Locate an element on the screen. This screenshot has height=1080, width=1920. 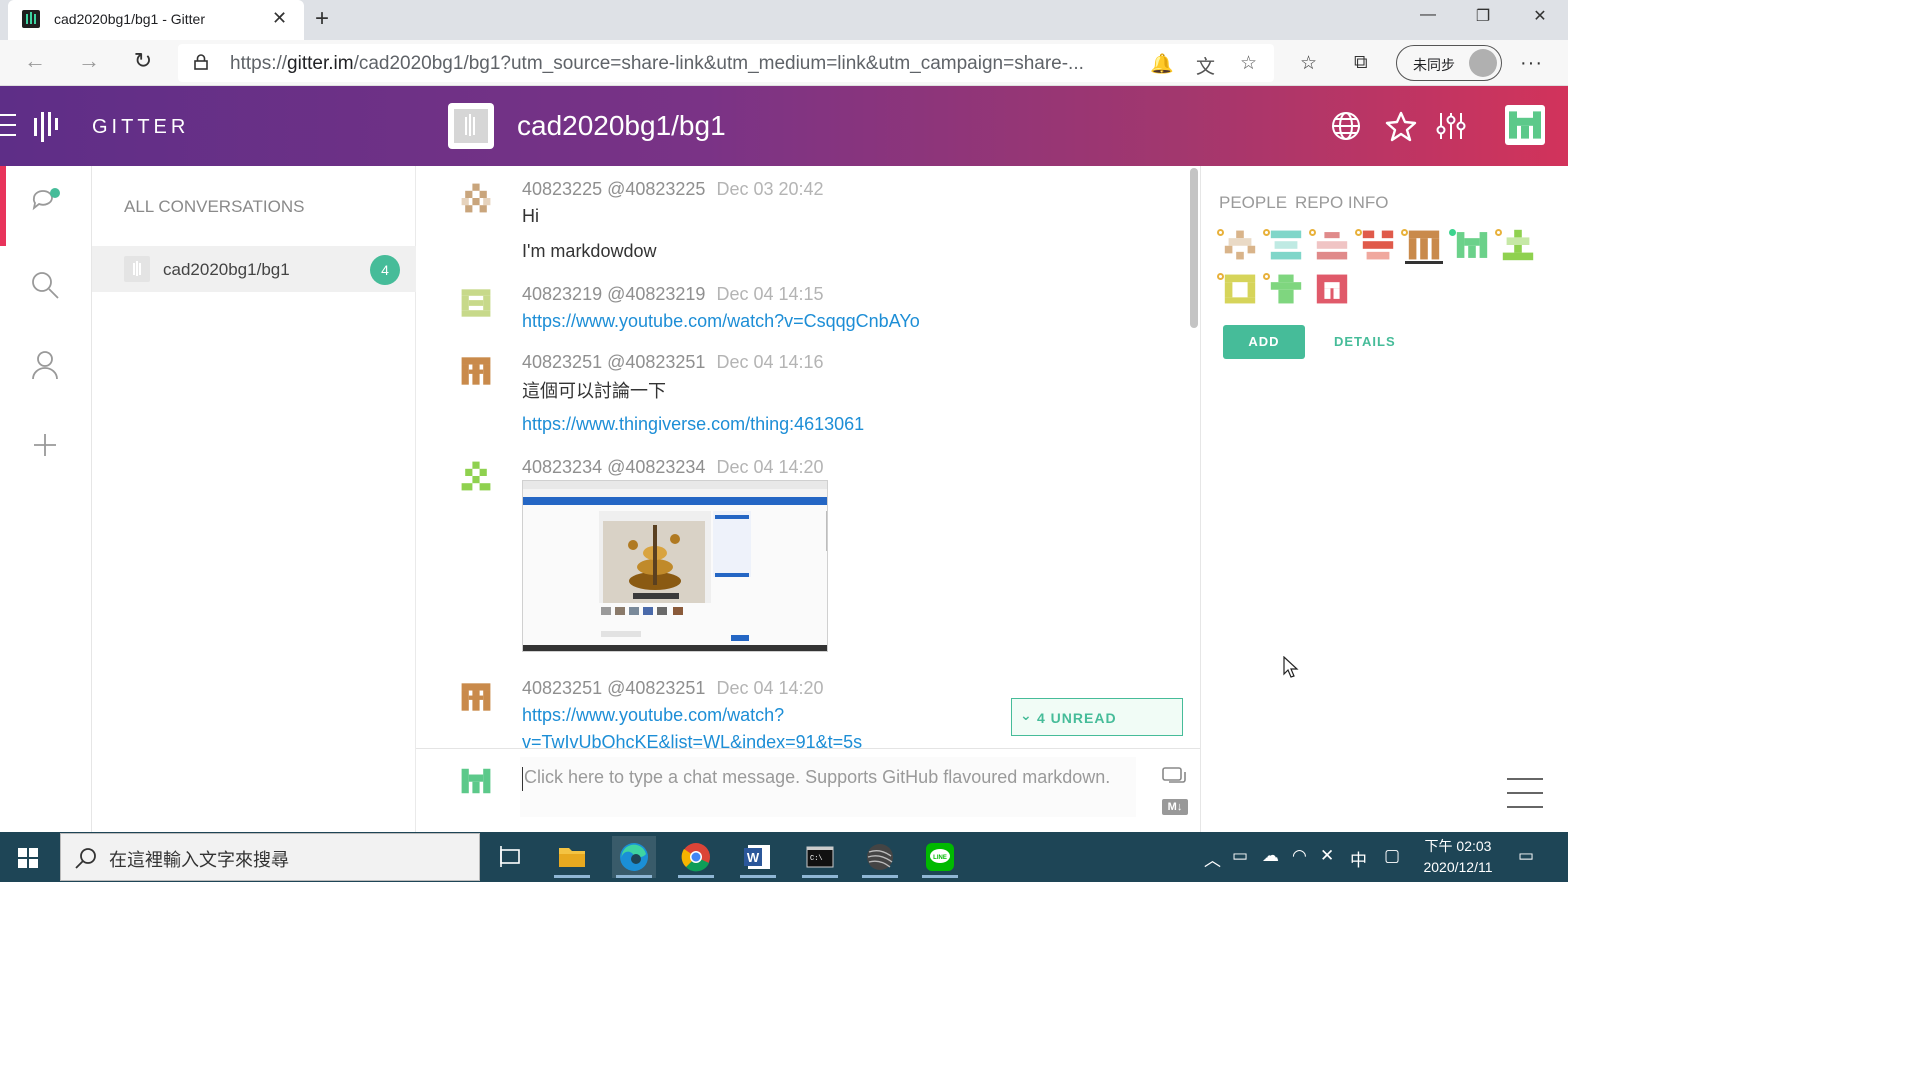
sync-label: 未同步 is located at coordinates (1434, 65).